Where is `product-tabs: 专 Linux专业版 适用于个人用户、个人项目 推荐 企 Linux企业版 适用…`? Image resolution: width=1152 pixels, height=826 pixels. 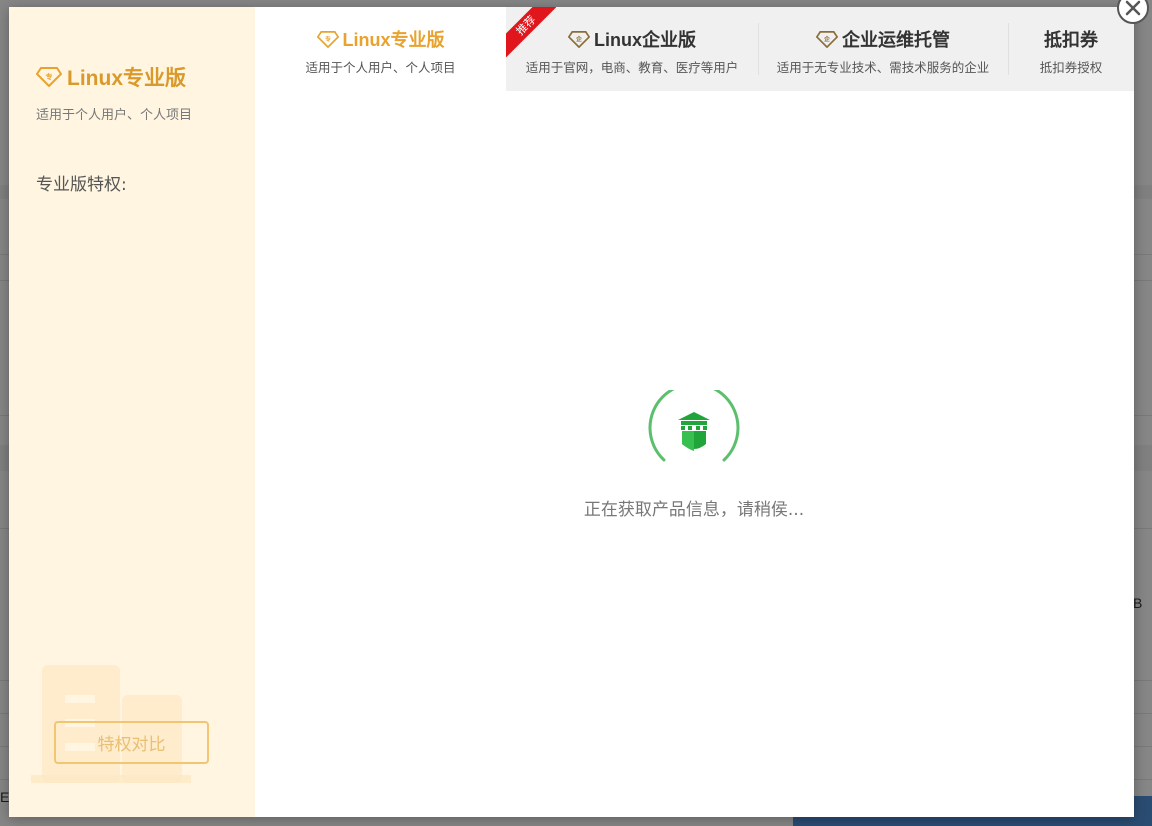 product-tabs: 专 Linux专业版 适用于个人用户、个人项目 推荐 企 Linux企业版 适用… is located at coordinates (694, 49).